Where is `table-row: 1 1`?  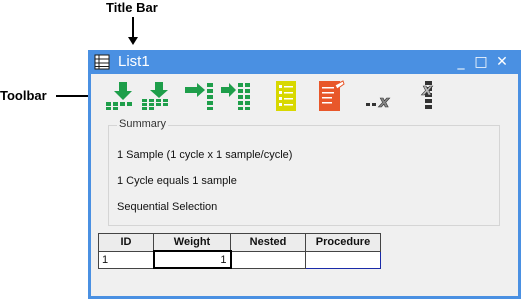 table-row: 1 1 is located at coordinates (239, 259).